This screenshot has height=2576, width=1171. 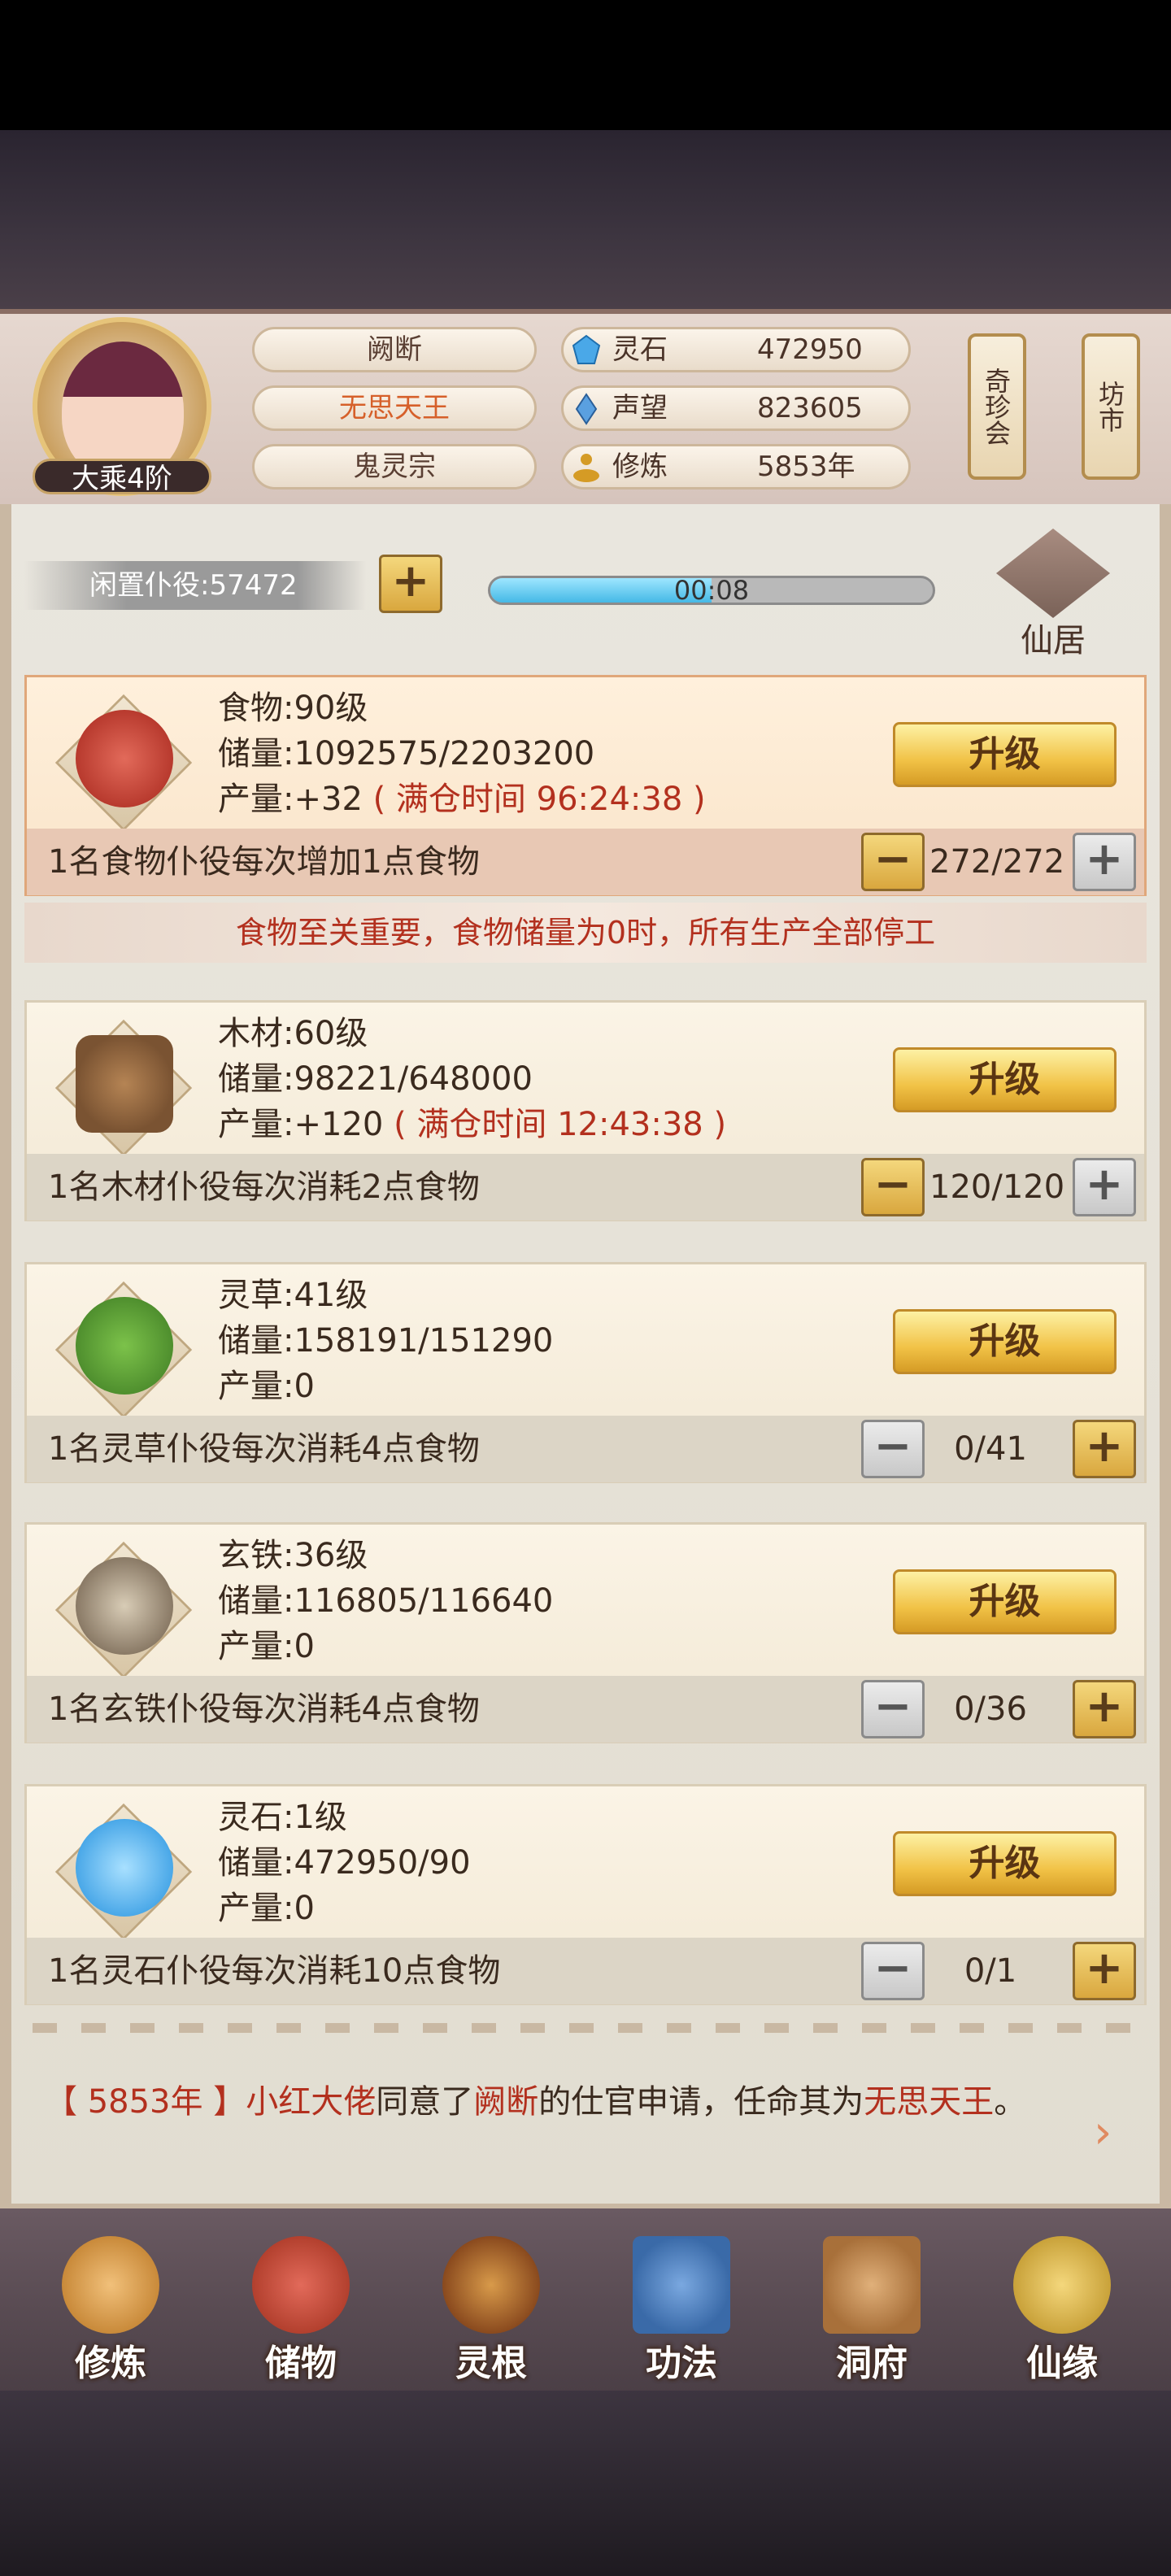 I want to click on output-value: 产量:+120, so click(x=301, y=1124).